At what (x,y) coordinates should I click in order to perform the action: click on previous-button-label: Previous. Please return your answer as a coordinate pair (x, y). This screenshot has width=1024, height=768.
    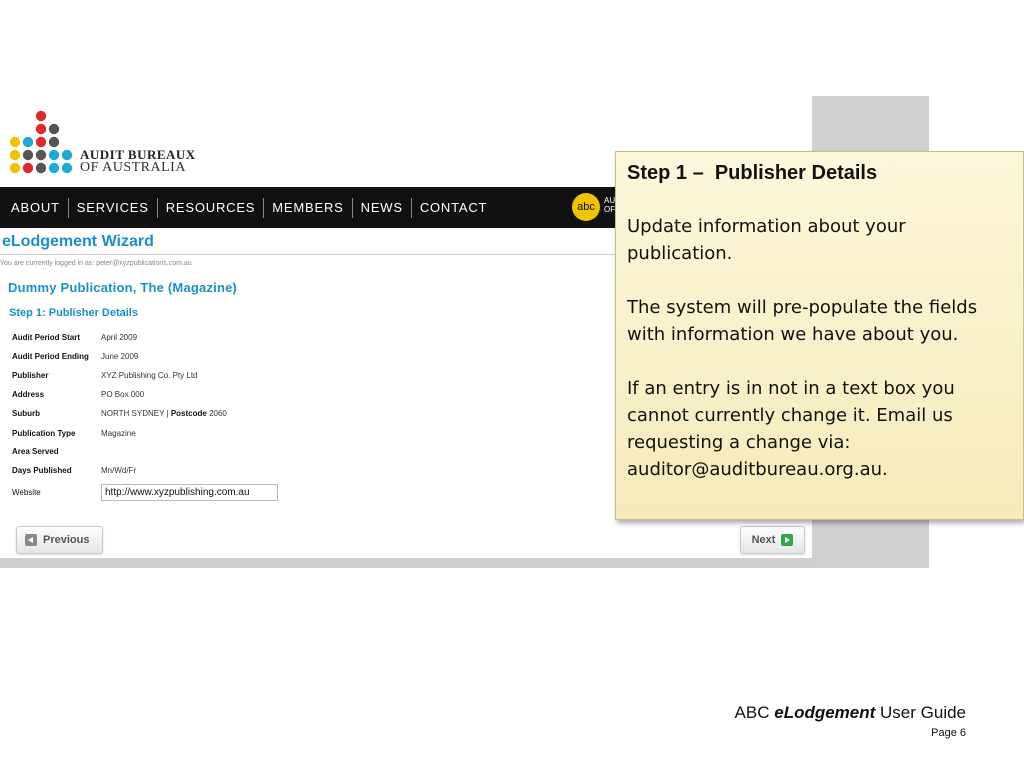
    Looking at the image, I should click on (66, 540).